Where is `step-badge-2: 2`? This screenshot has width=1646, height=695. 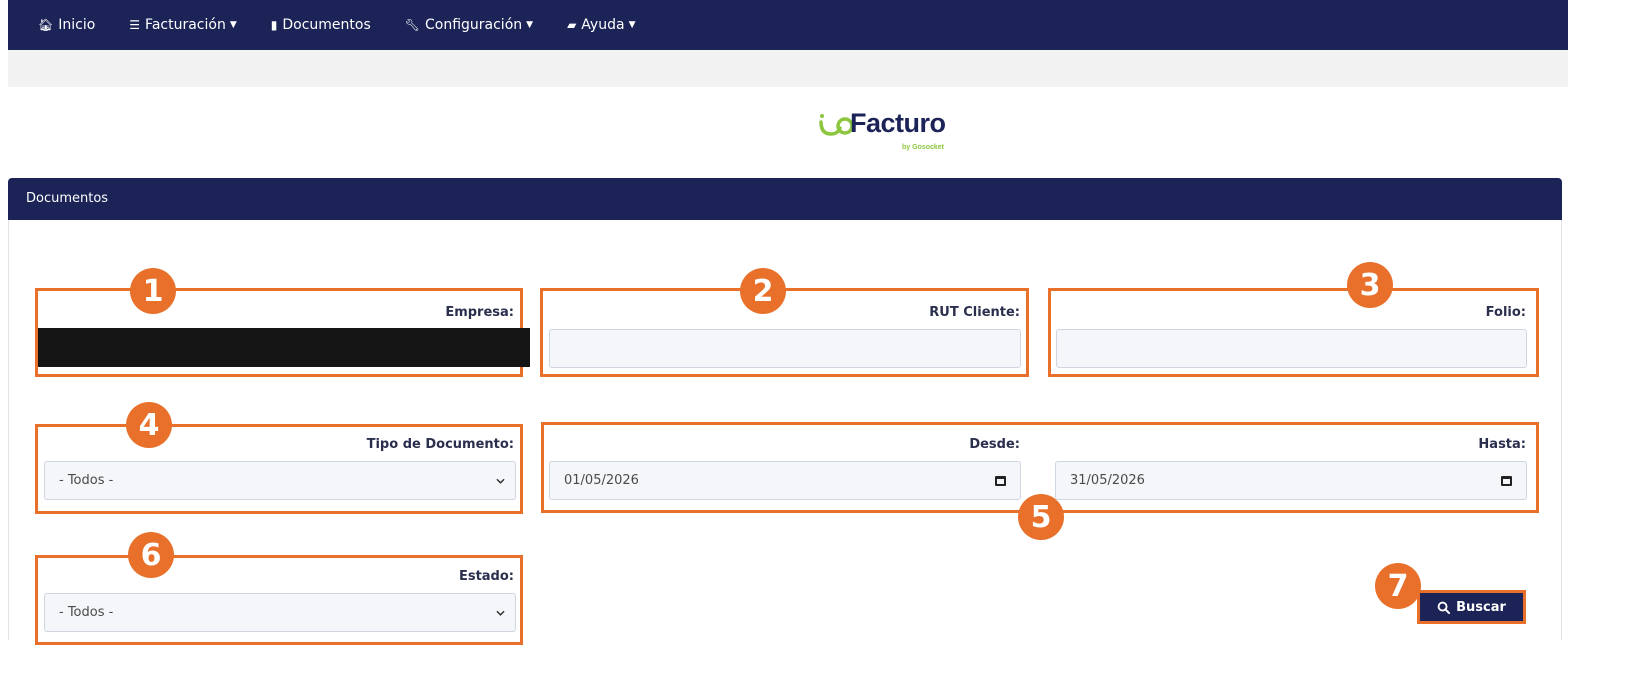 step-badge-2: 2 is located at coordinates (763, 291).